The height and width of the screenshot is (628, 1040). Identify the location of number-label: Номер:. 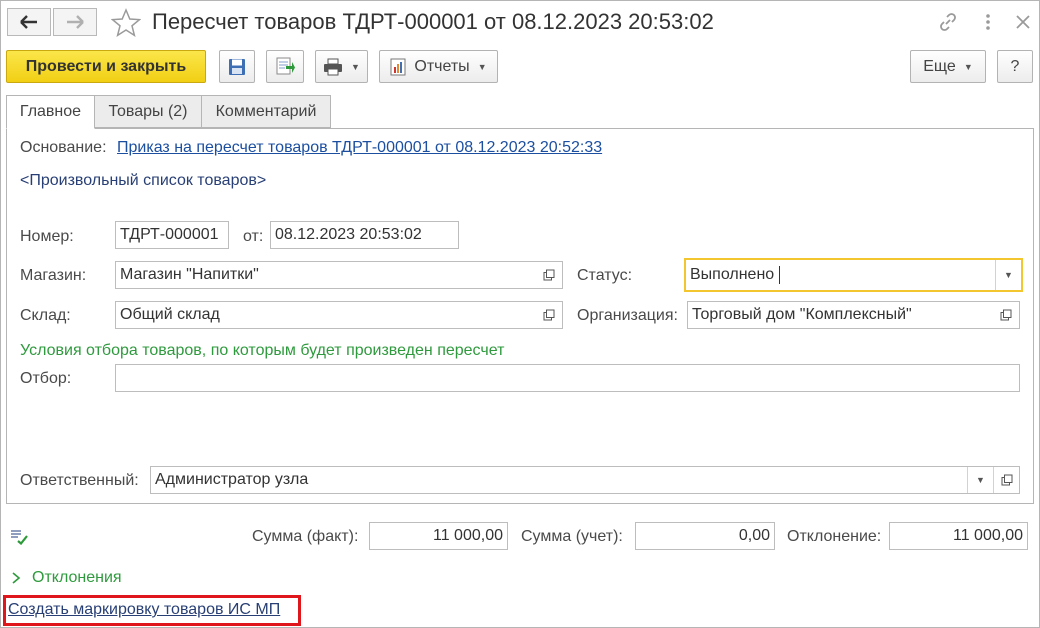
(47, 236).